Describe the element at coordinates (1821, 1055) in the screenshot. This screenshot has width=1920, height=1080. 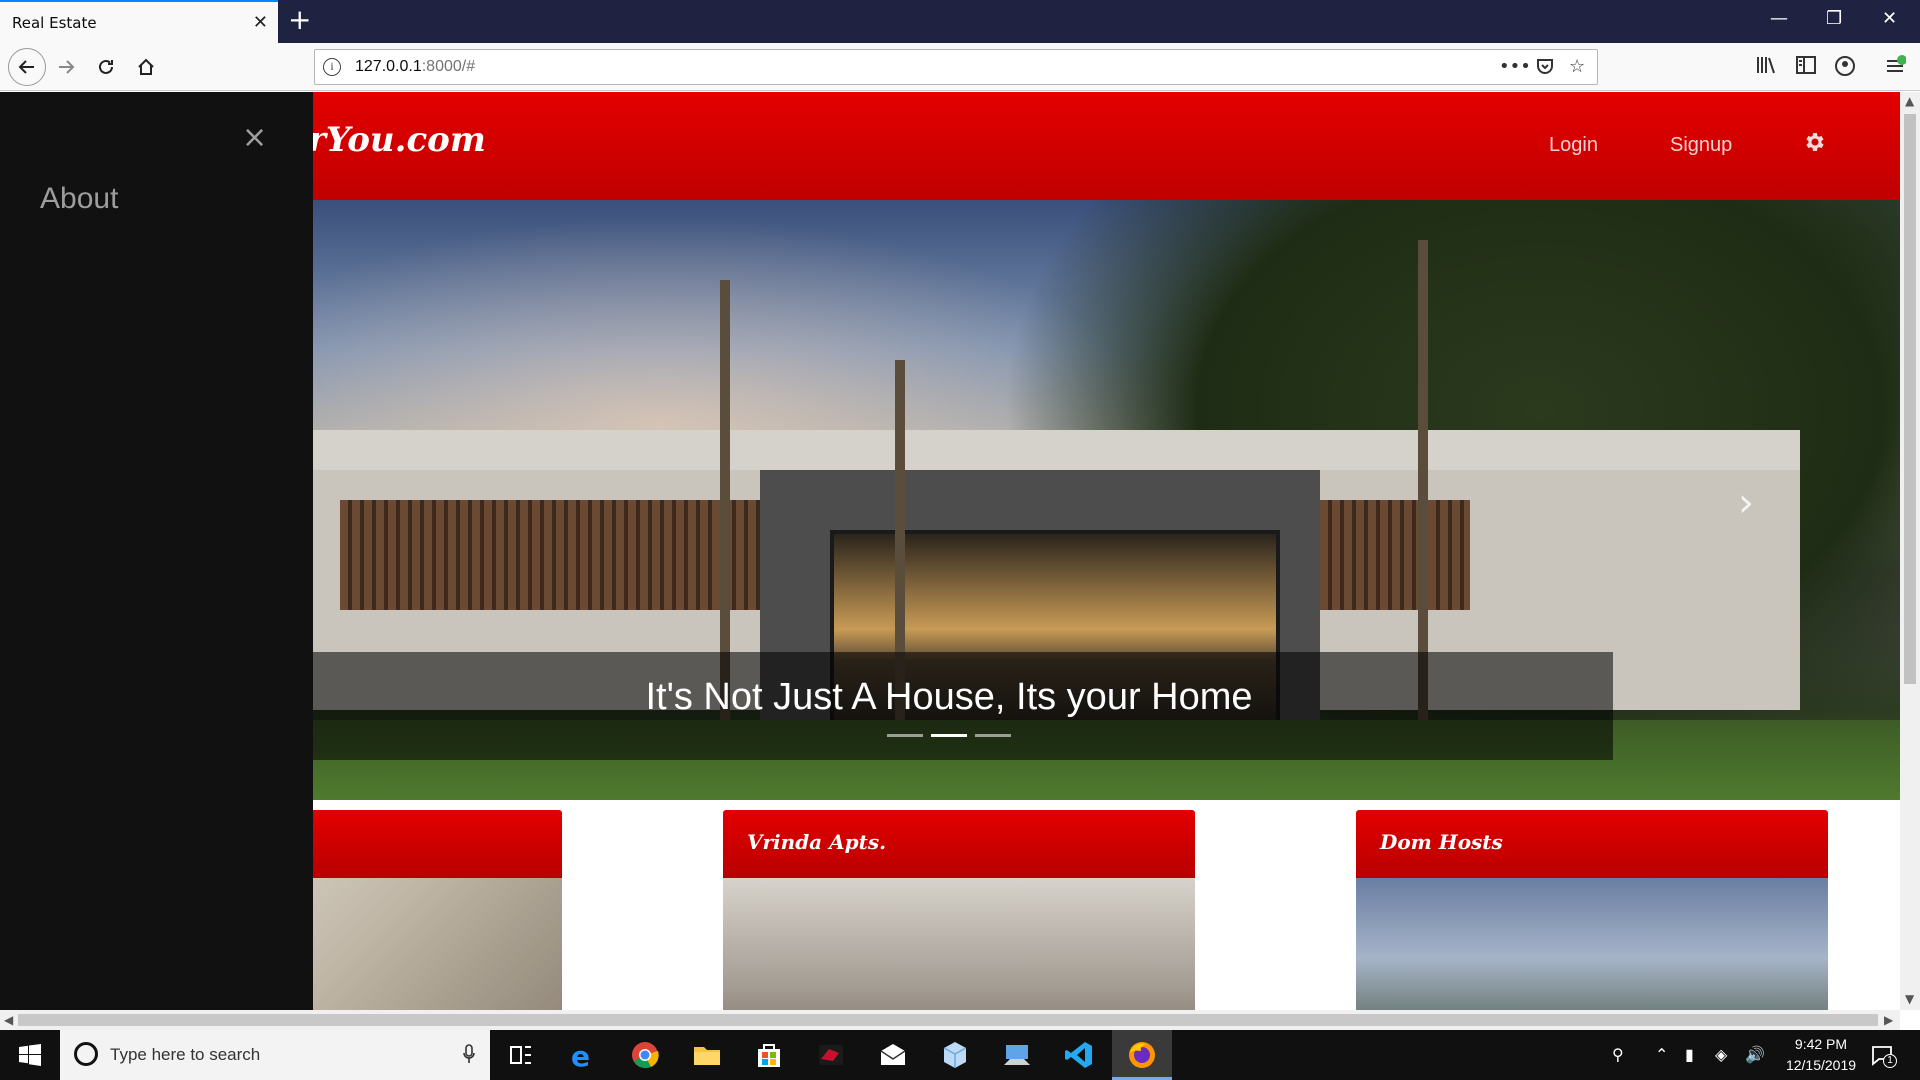
I see `taskbar-clock: 9:42 PM 12/15/2019` at that location.